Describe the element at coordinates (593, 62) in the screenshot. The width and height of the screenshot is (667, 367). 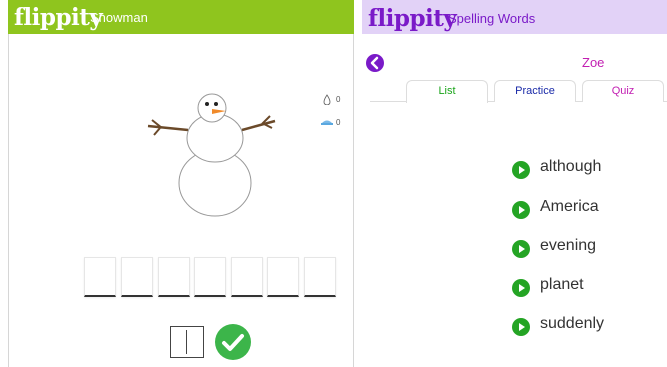
I see `user-name: Zoe` at that location.